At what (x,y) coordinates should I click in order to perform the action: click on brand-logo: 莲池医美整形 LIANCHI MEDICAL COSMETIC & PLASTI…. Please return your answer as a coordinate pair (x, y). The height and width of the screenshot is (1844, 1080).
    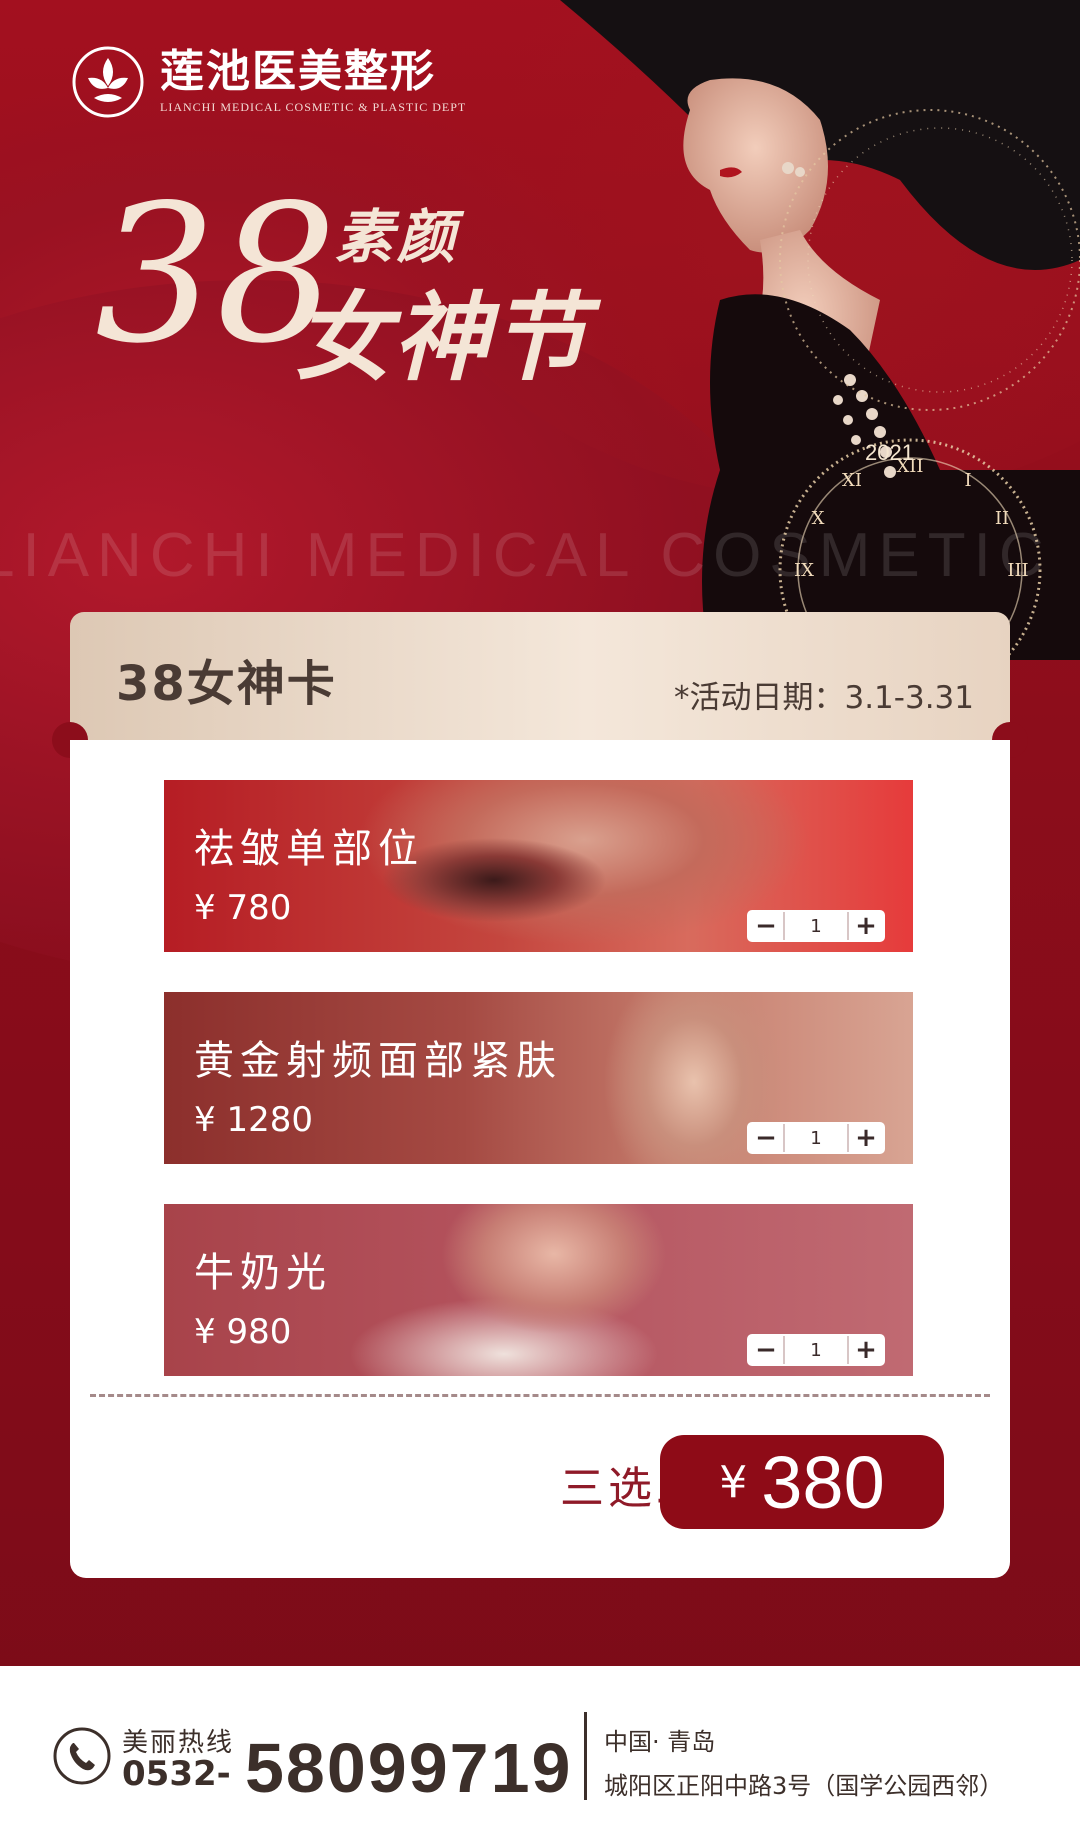
    Looking at the image, I should click on (268, 82).